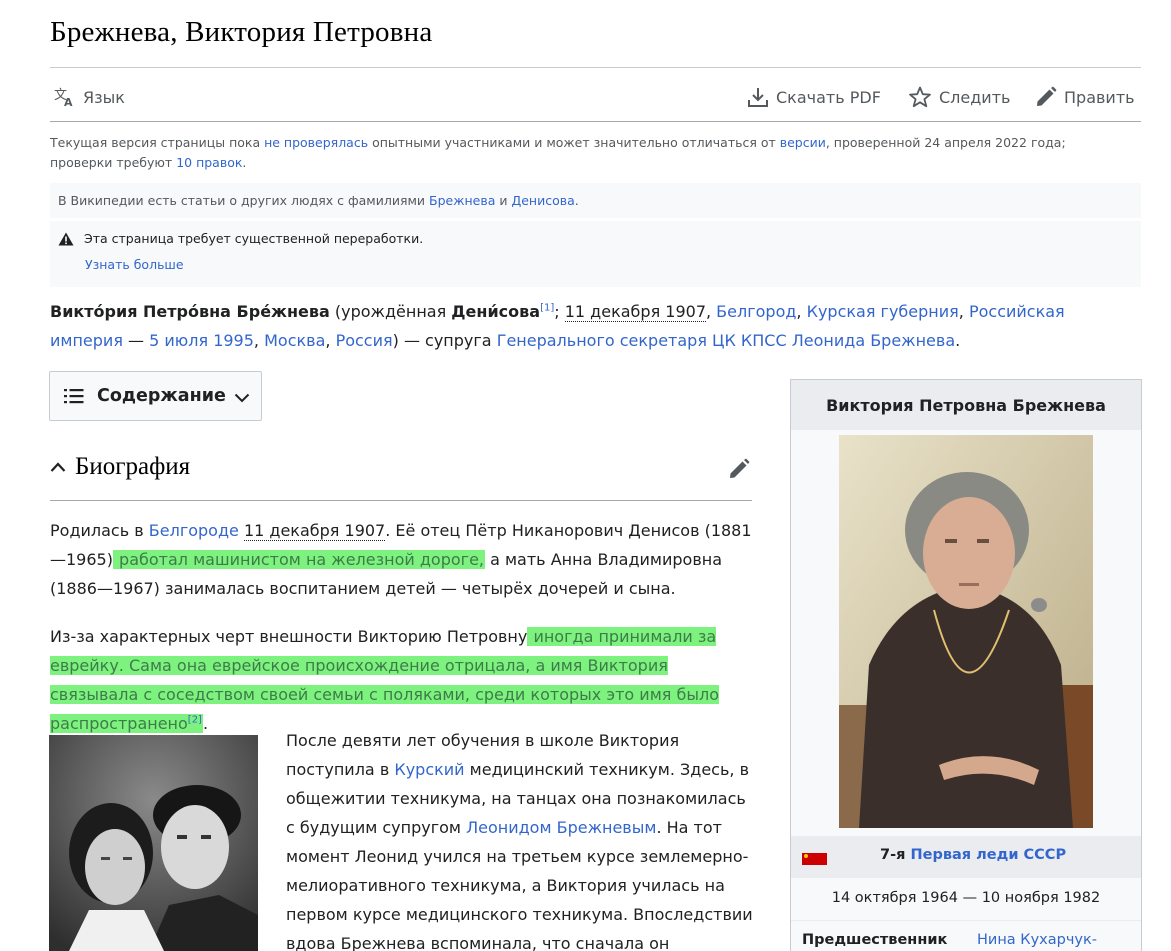  I want to click on download-icon, so click(758, 97).